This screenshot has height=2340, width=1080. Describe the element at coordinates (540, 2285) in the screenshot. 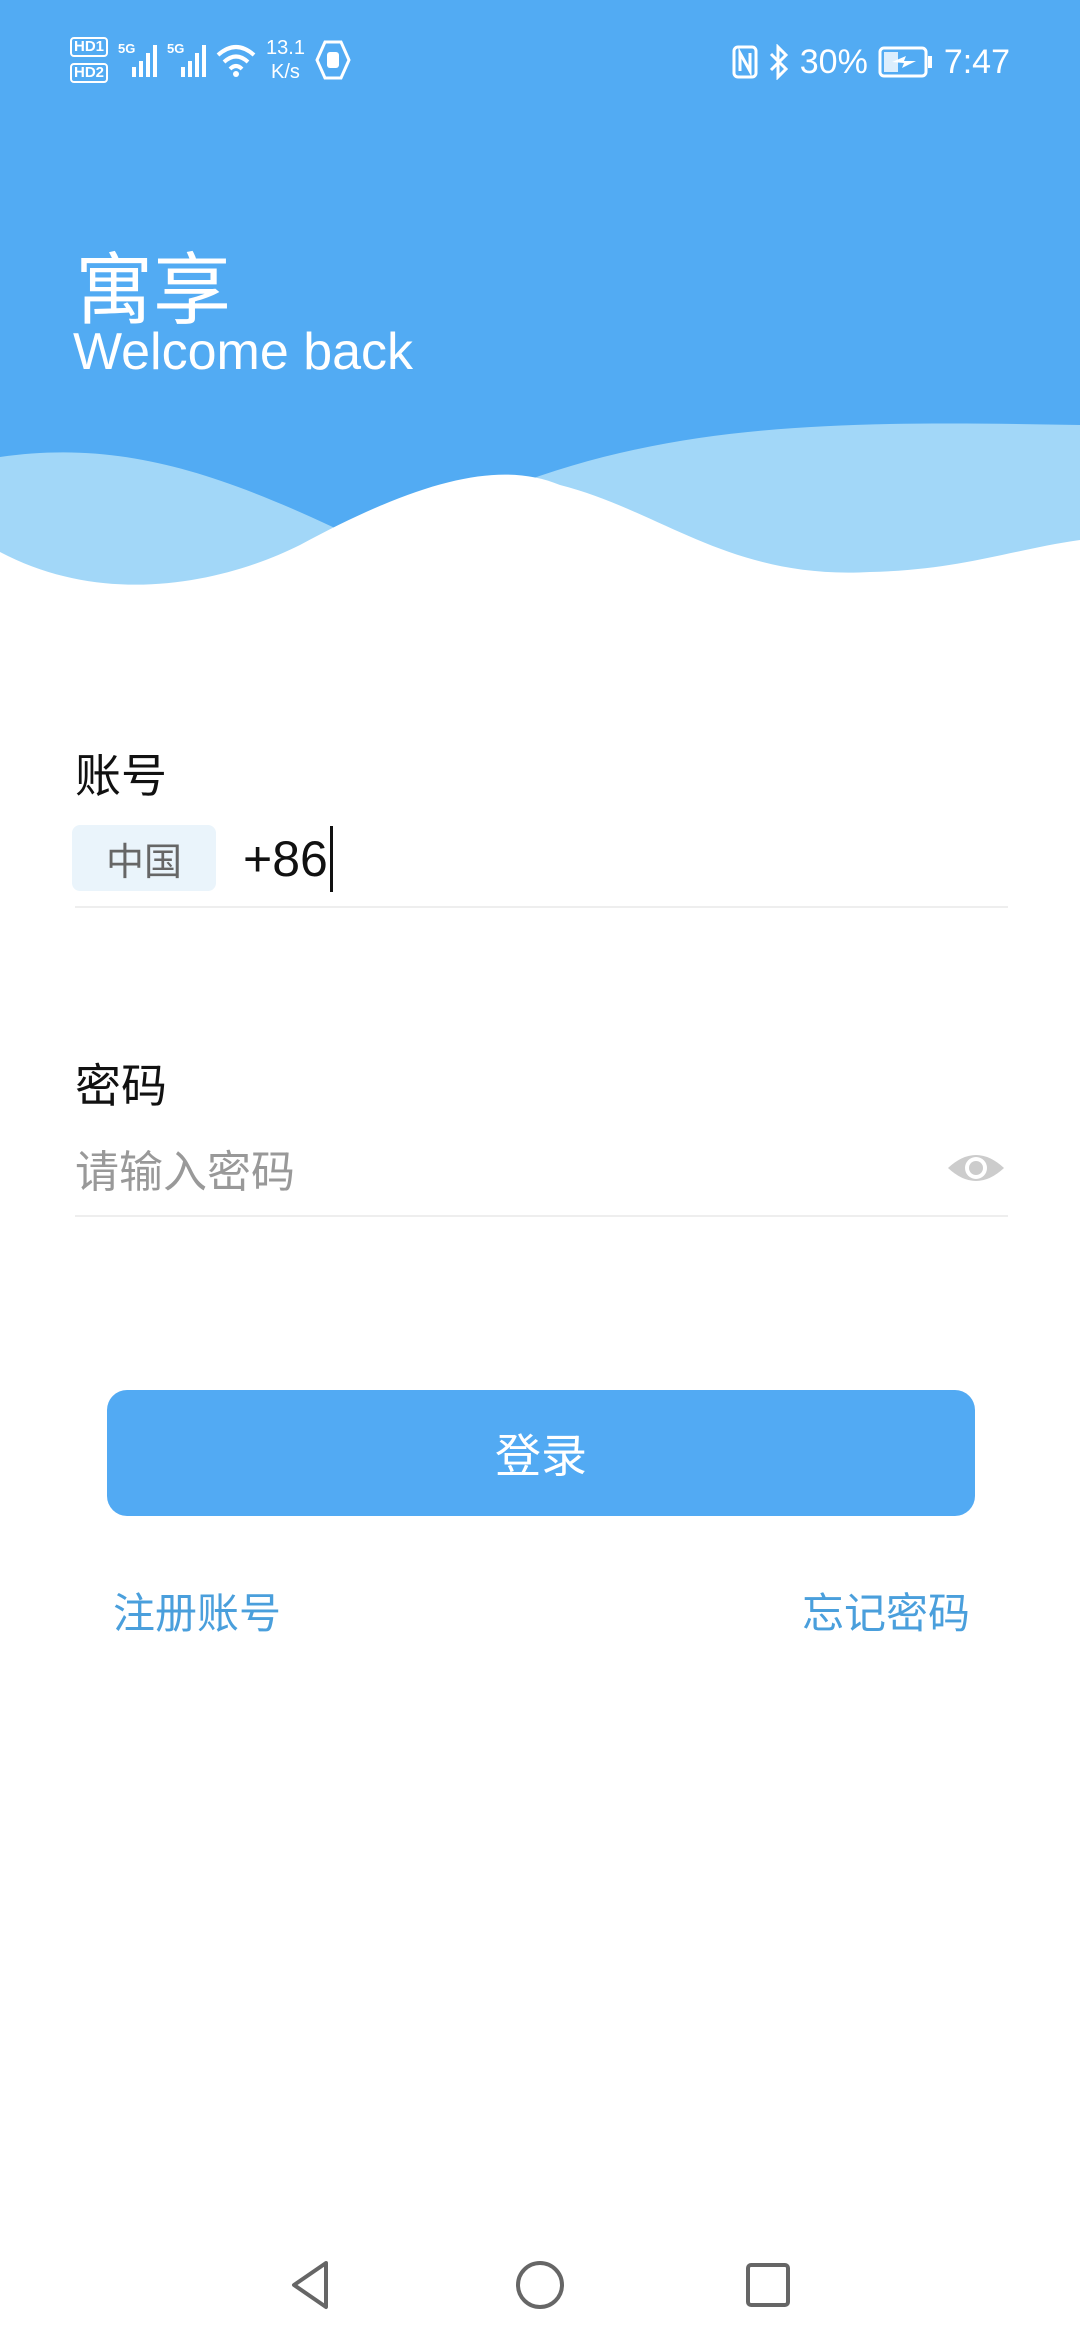

I see `home-icon` at that location.